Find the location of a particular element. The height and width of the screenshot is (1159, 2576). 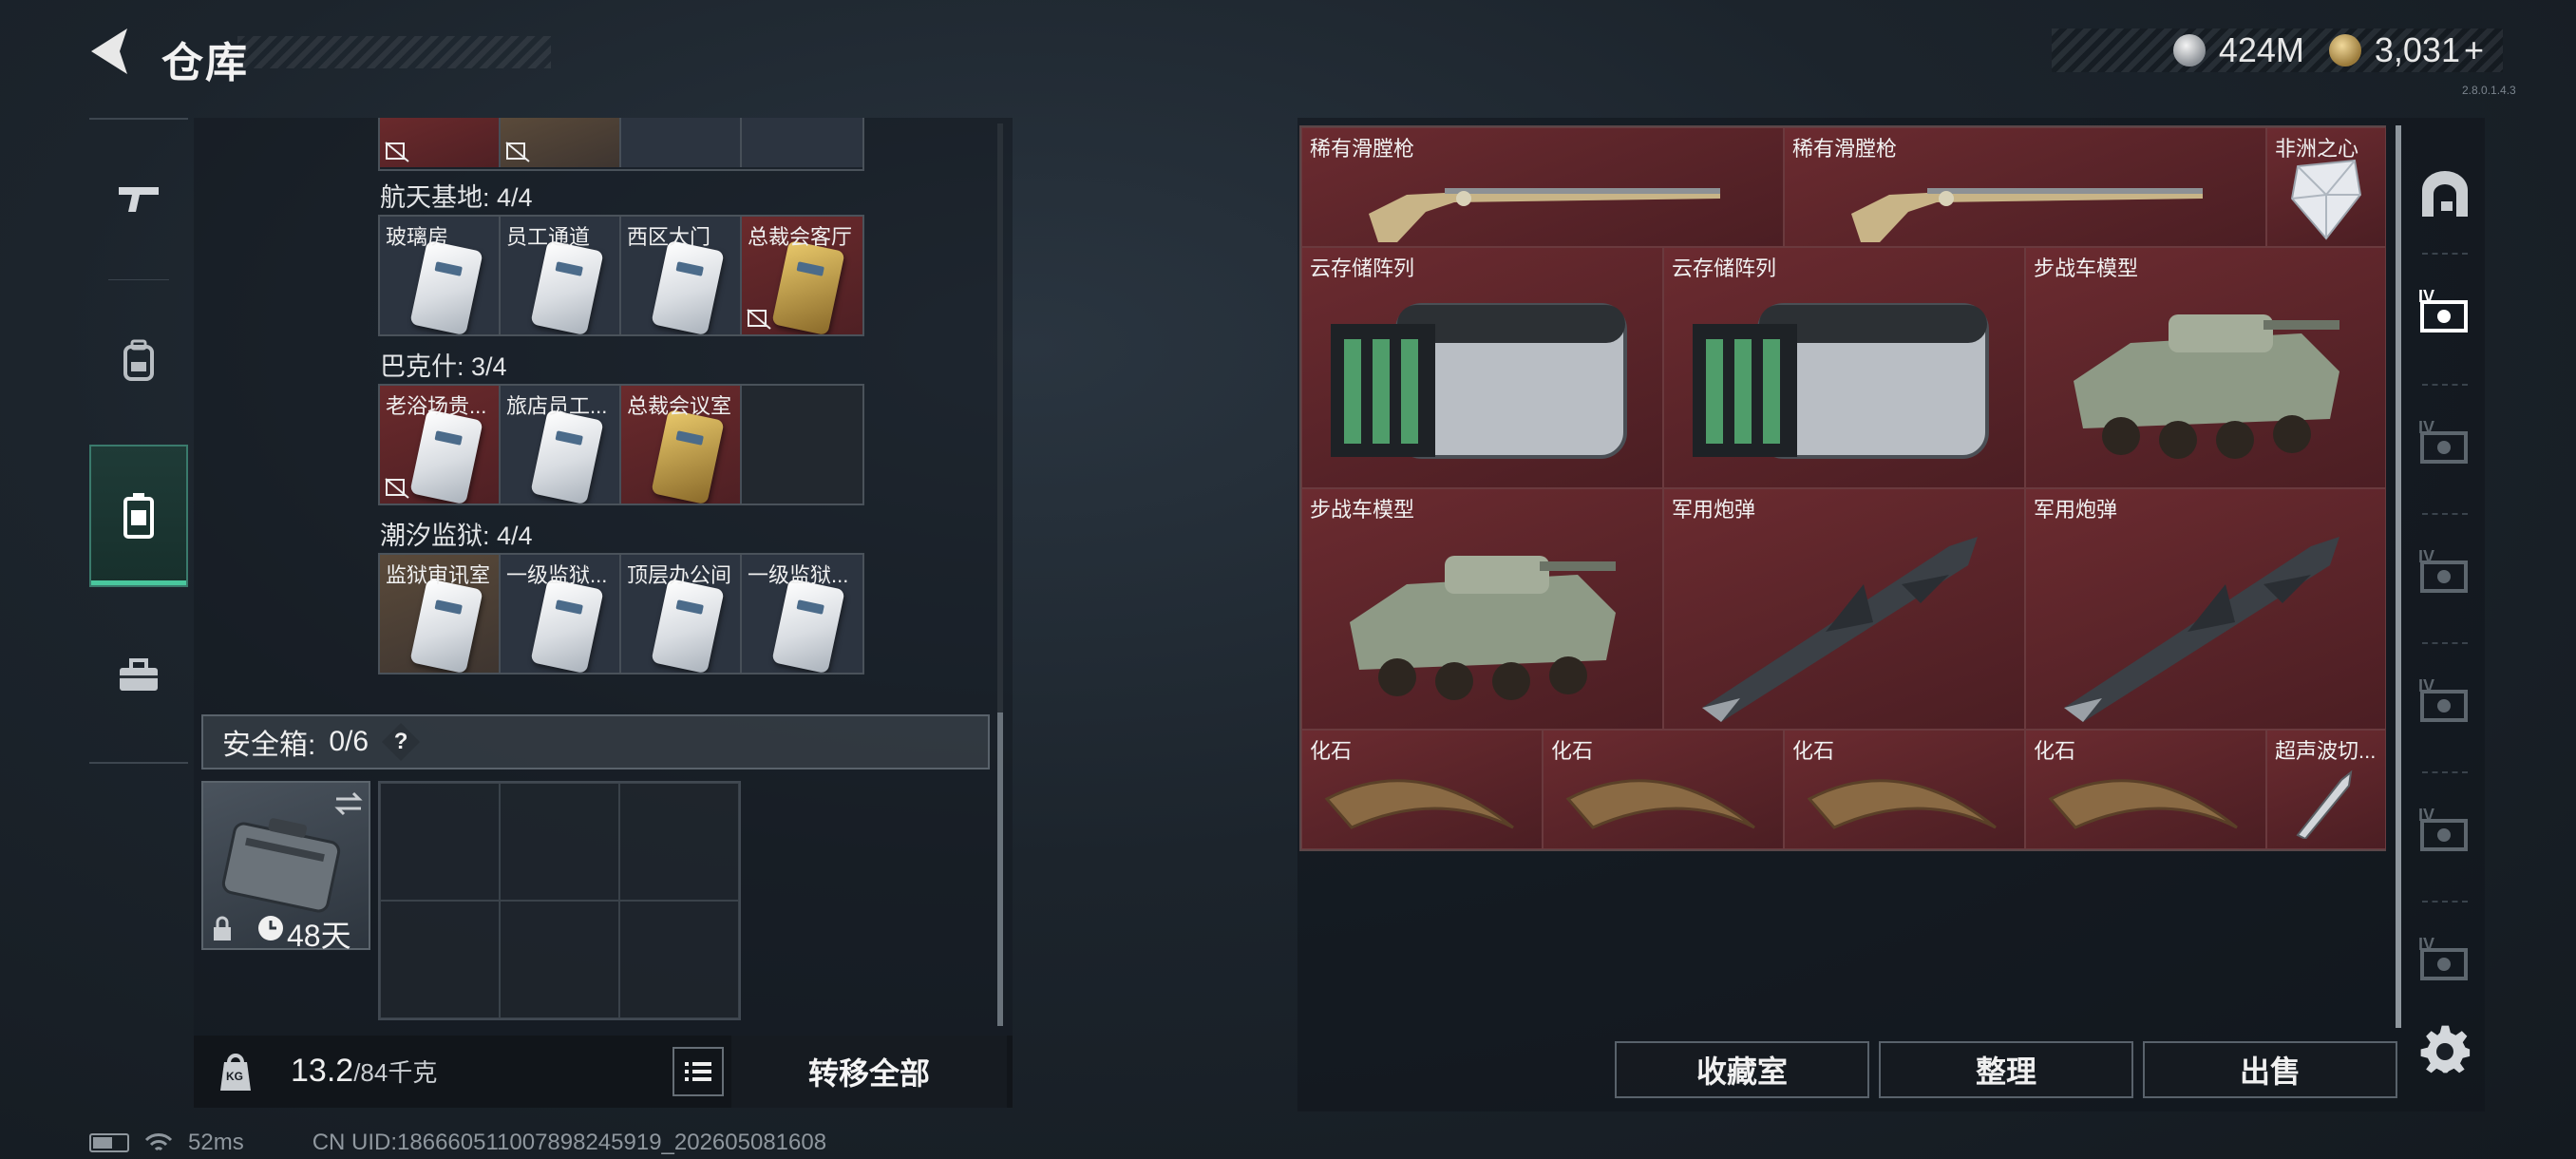

empty-key-slot is located at coordinates (802, 445).